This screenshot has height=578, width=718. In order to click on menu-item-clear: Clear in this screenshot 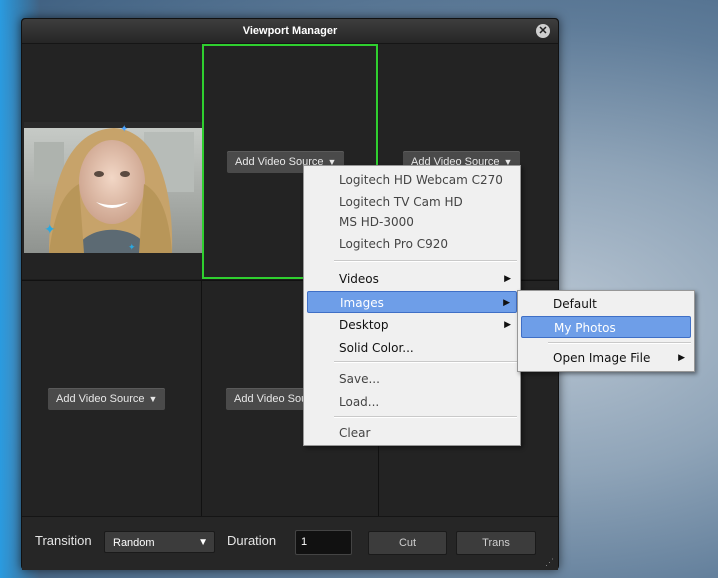, I will do `click(412, 433)`.